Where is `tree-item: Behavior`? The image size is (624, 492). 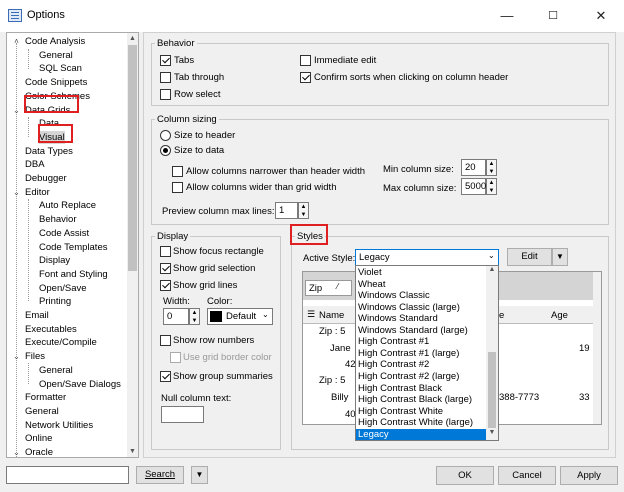
tree-item: Behavior is located at coordinates (58, 219).